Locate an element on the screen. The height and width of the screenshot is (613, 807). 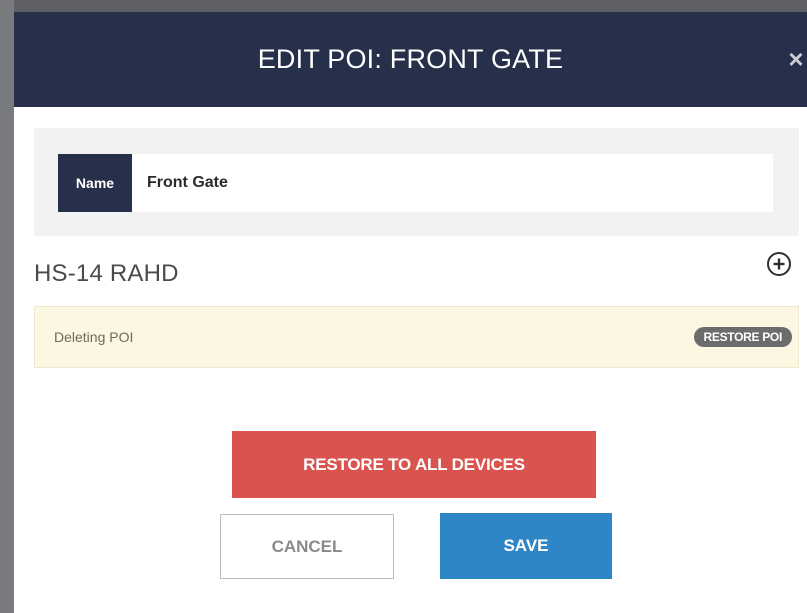
cancel-button: CANCEL is located at coordinates (307, 546).